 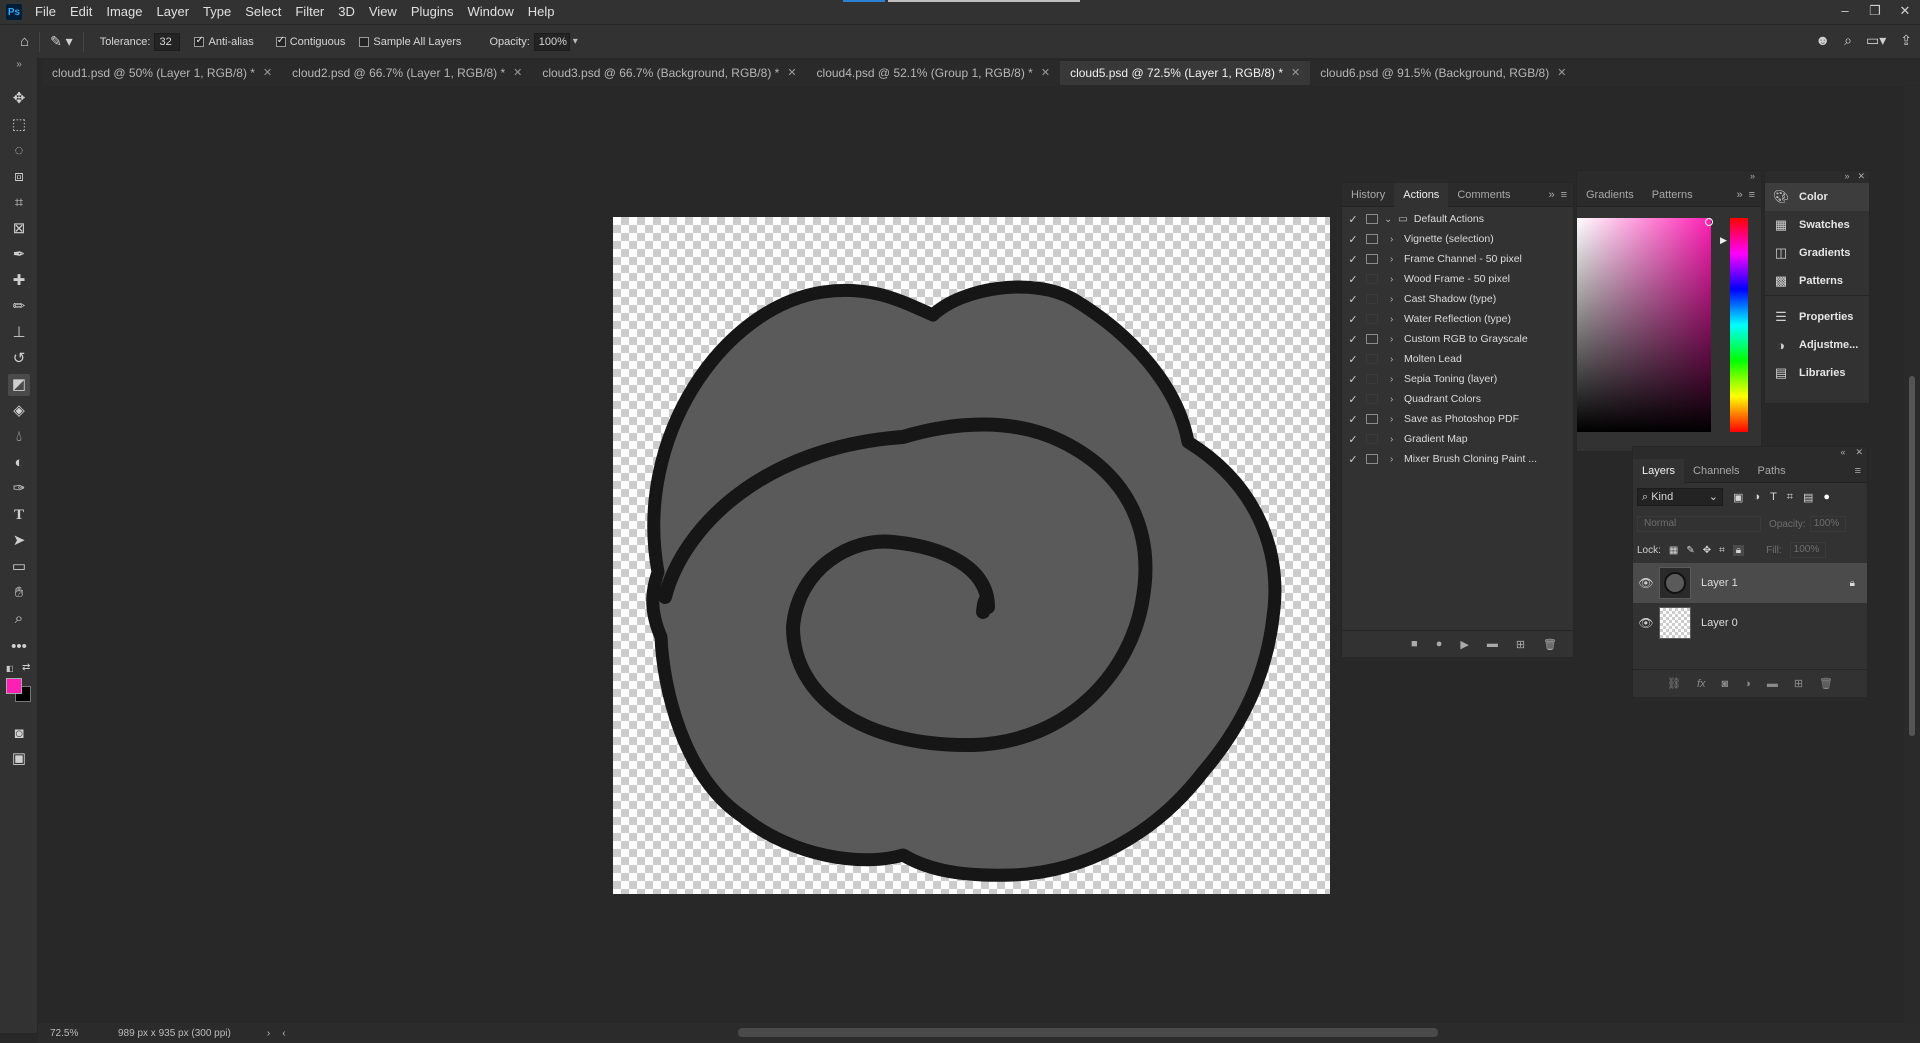 I want to click on action-row: ✓ › Quadrant Colors, so click(x=1457, y=399).